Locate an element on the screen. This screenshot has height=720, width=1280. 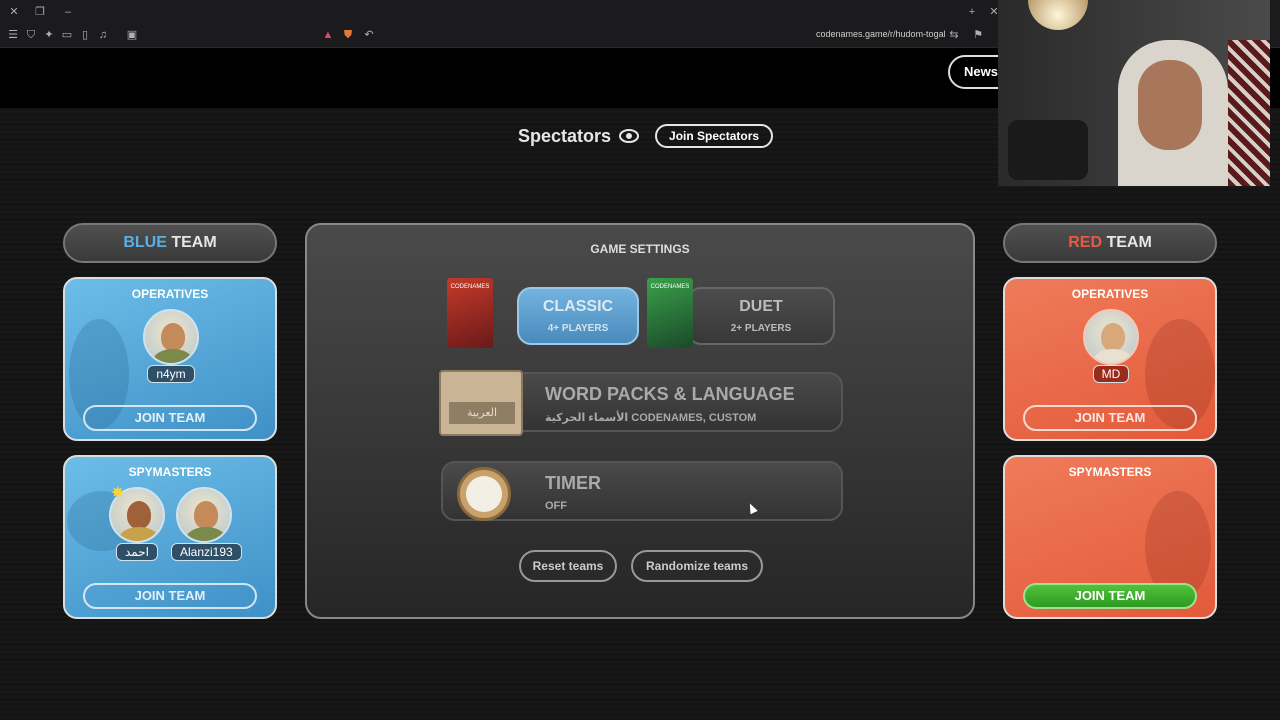
player-slot: Alanzi193 is located at coordinates (206, 524).